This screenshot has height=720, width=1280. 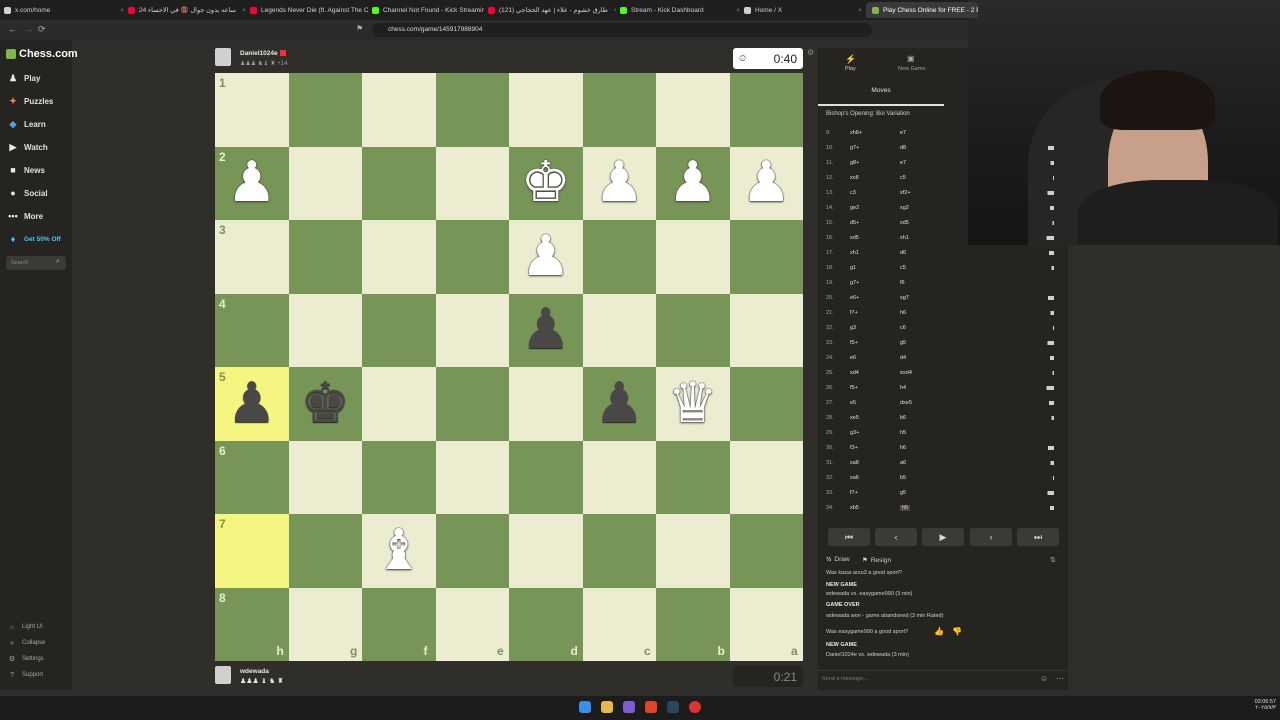 I want to click on sidebar-search-input: Search ⌕, so click(x=36, y=263).